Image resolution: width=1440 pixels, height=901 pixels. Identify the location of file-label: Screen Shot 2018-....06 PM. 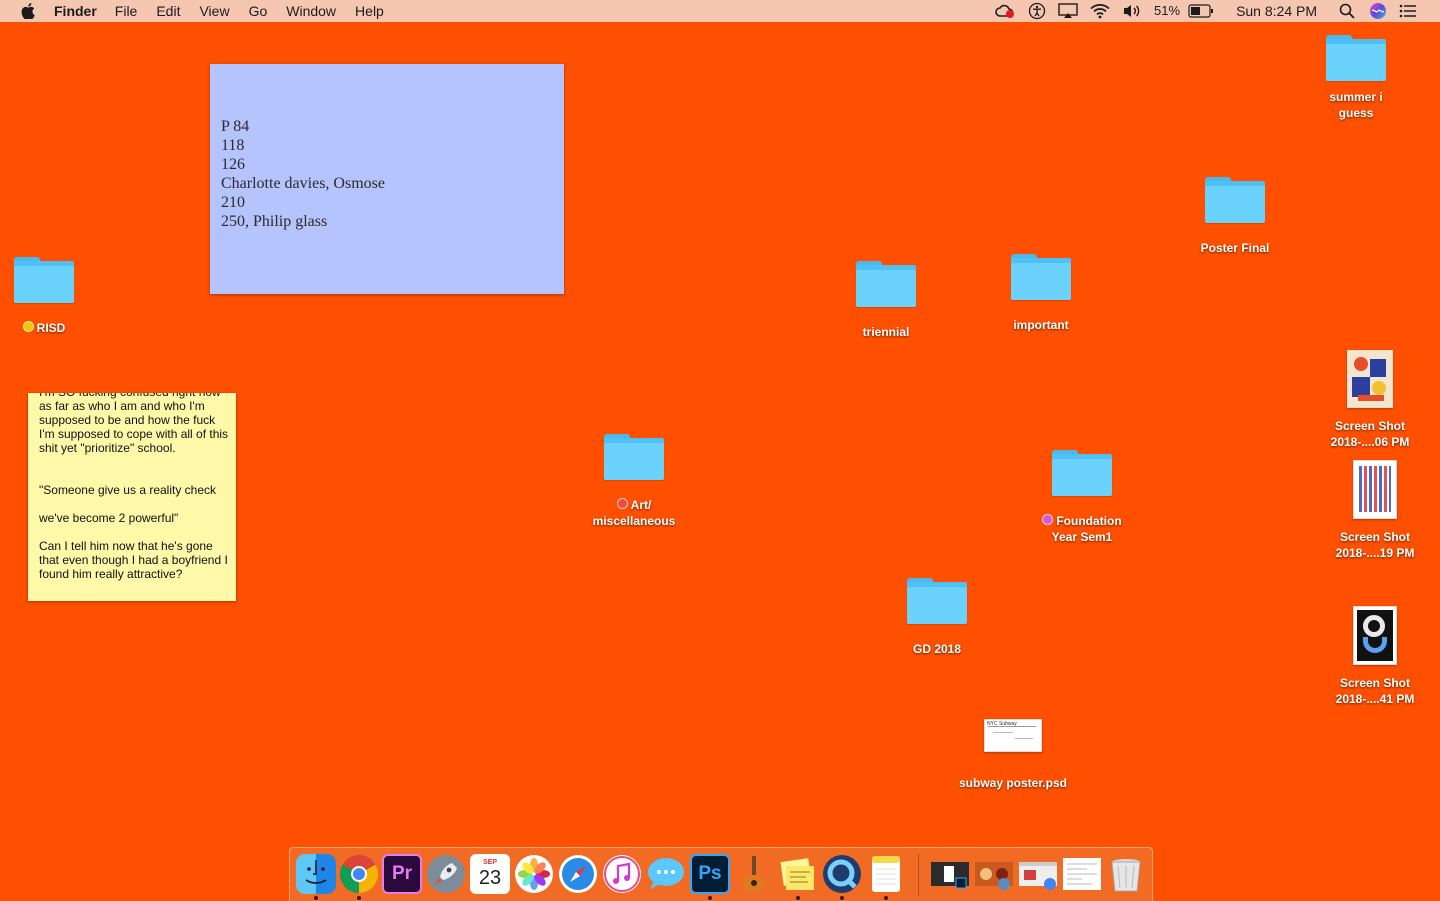
(1370, 434).